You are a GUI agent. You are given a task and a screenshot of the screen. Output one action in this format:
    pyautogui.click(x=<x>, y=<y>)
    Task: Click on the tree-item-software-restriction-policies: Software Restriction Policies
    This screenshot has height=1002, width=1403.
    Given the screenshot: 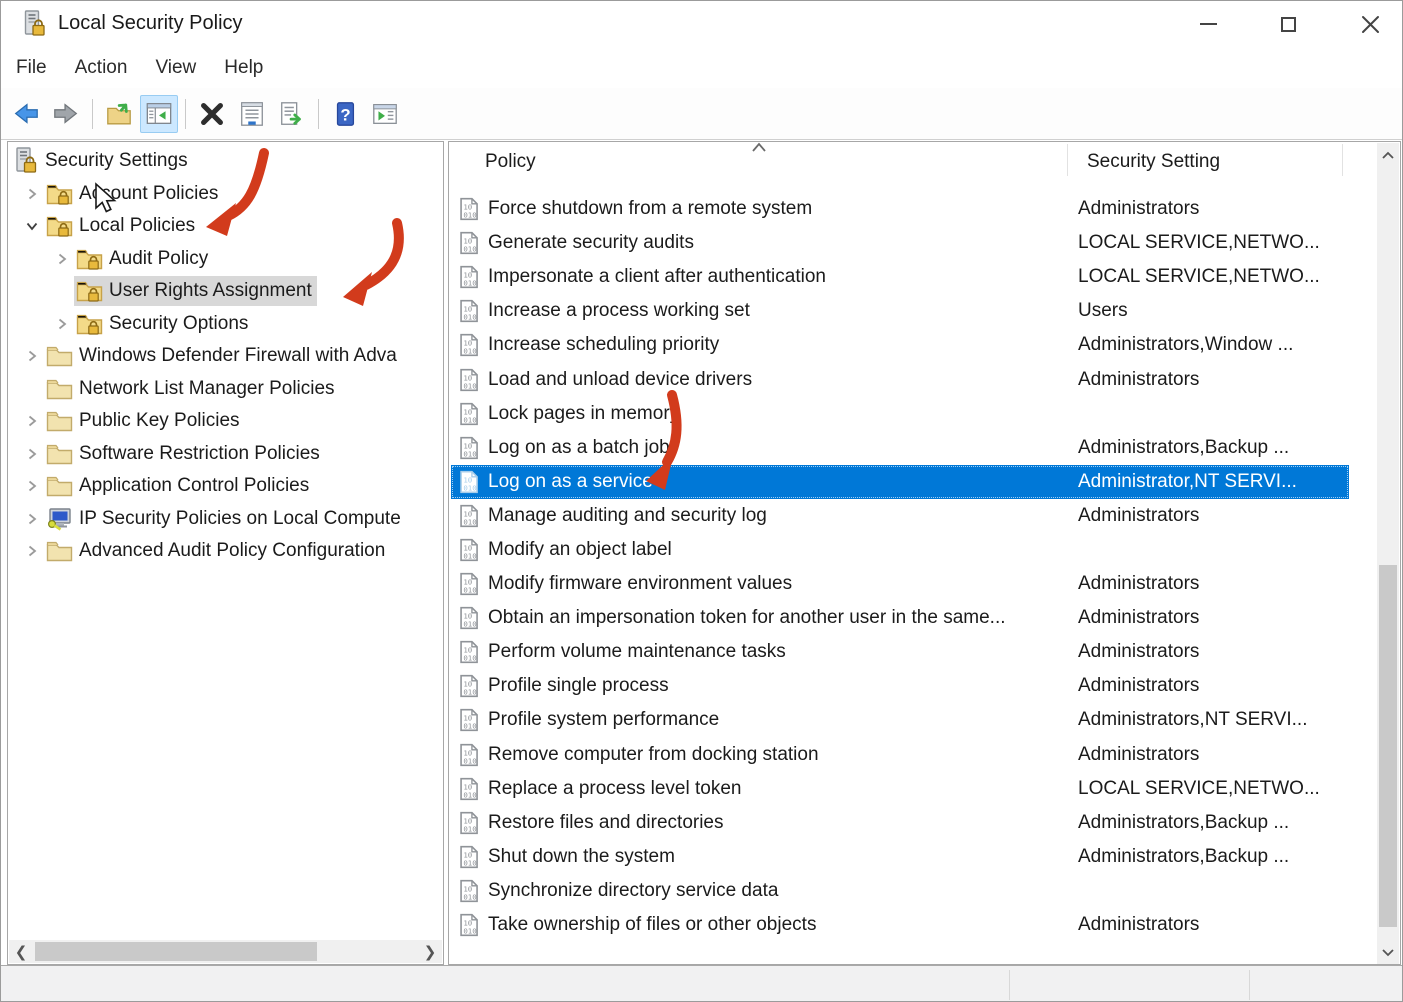 What is the action you would take?
    pyautogui.click(x=225, y=454)
    